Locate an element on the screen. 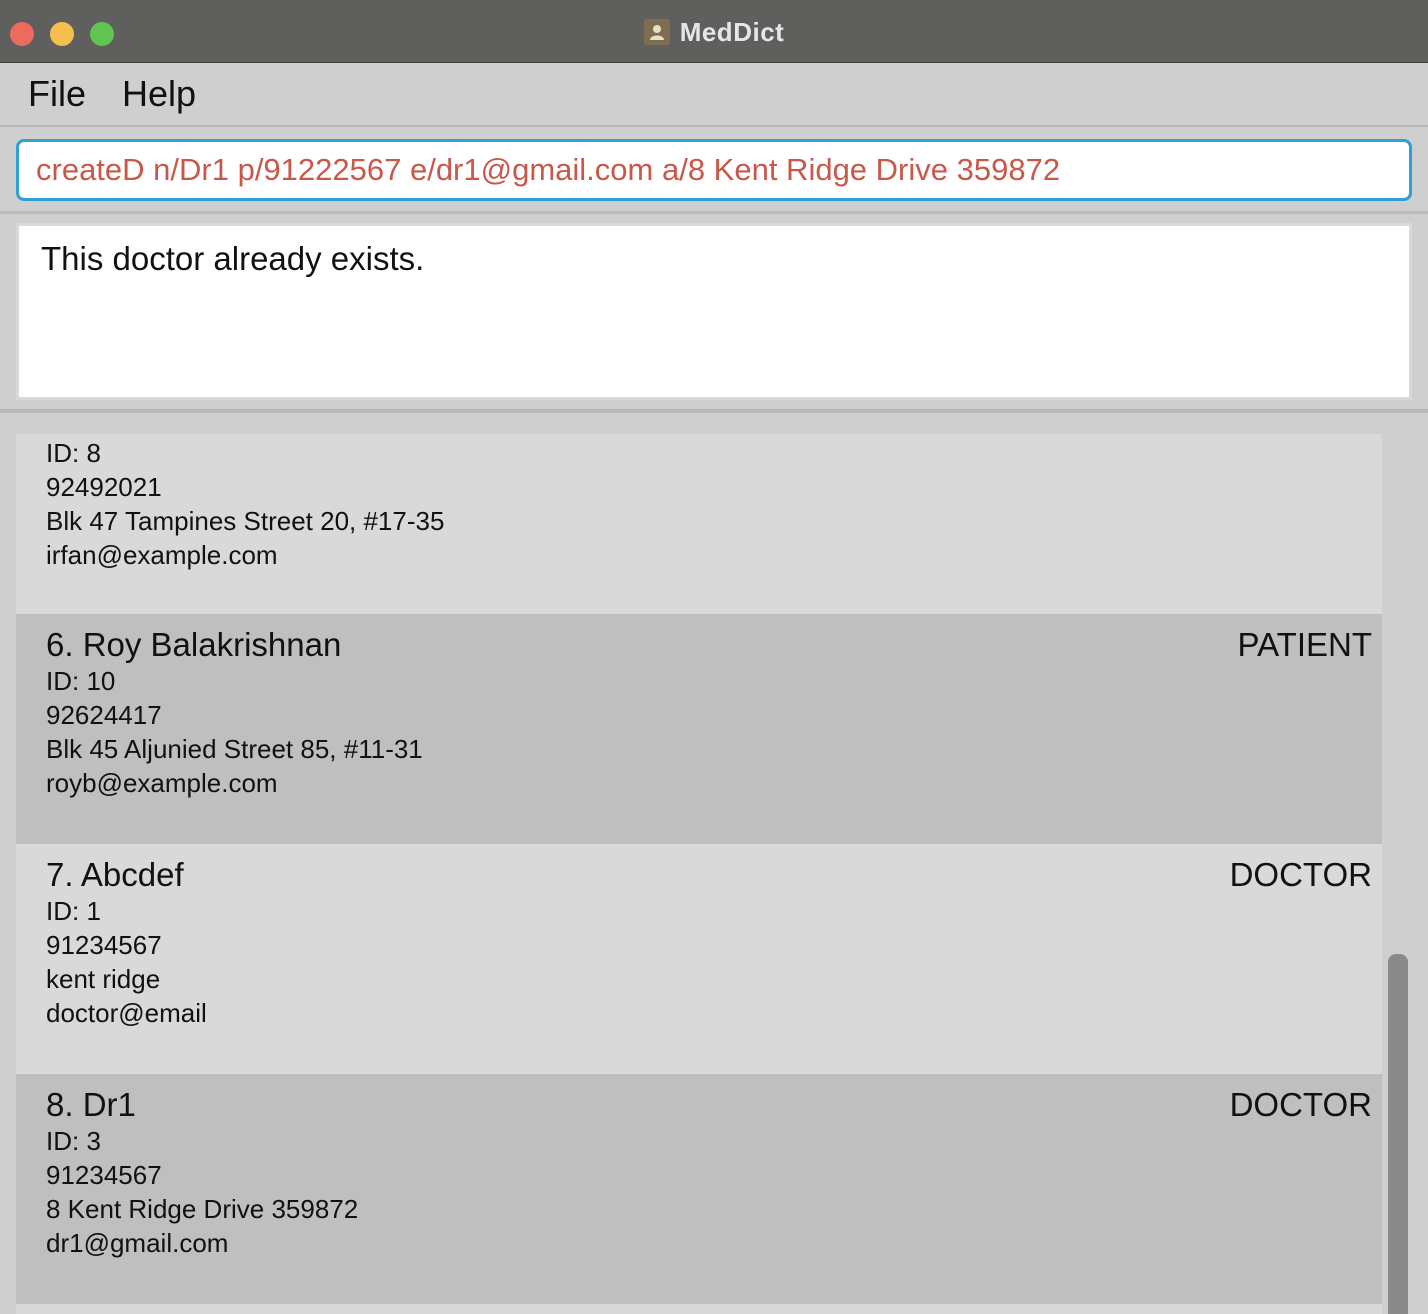 This screenshot has height=1314, width=1428. person-email: irfan@example.com is located at coordinates (162, 555).